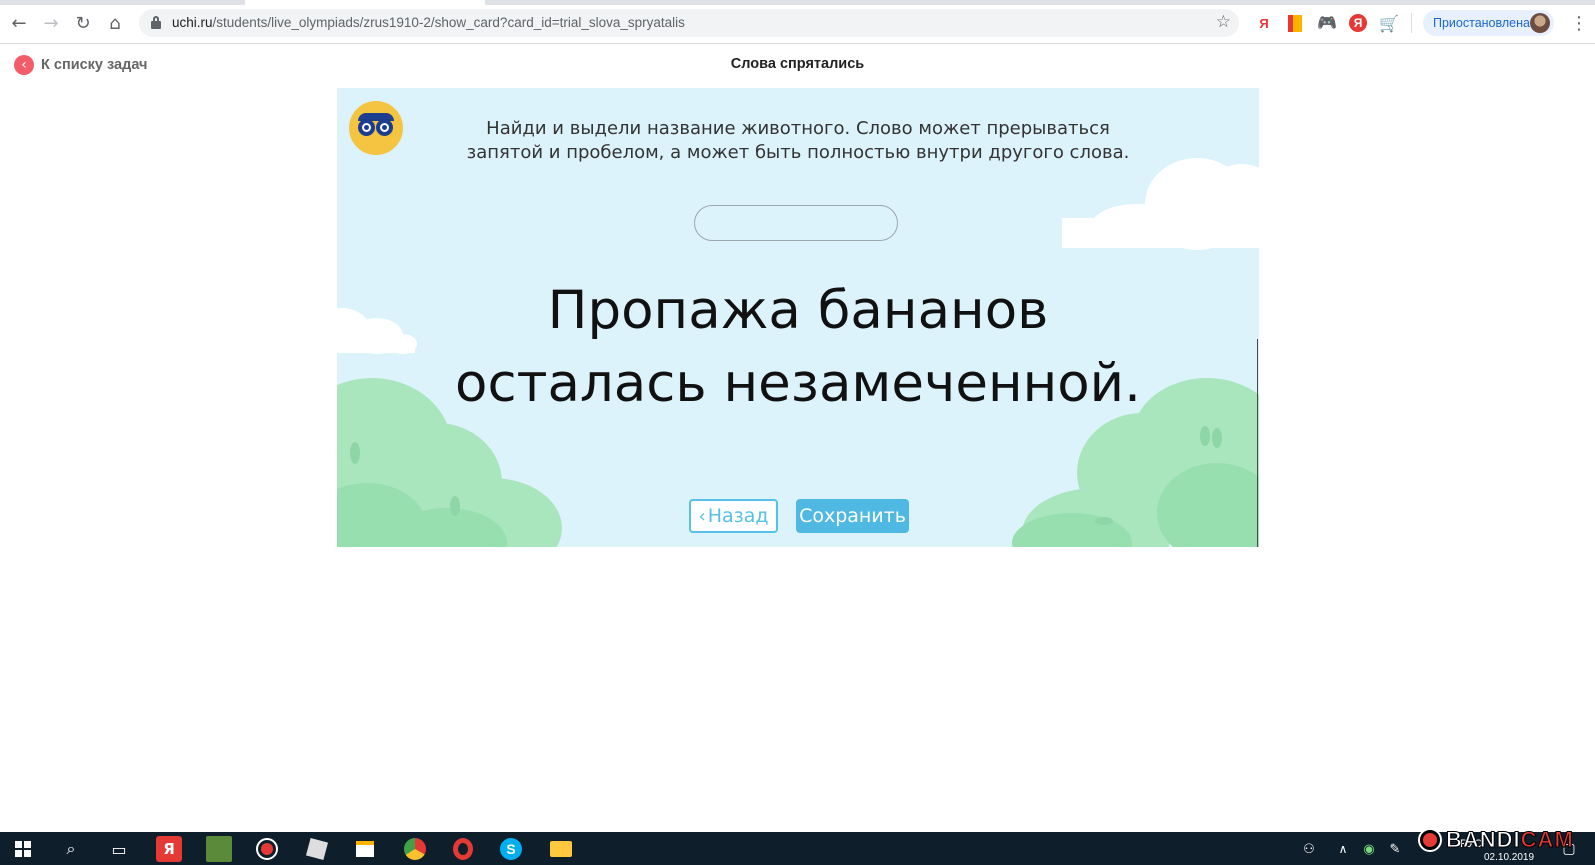 The height and width of the screenshot is (865, 1595). Describe the element at coordinates (169, 849) in the screenshot. I see `yandex-browser-icon: Я` at that location.